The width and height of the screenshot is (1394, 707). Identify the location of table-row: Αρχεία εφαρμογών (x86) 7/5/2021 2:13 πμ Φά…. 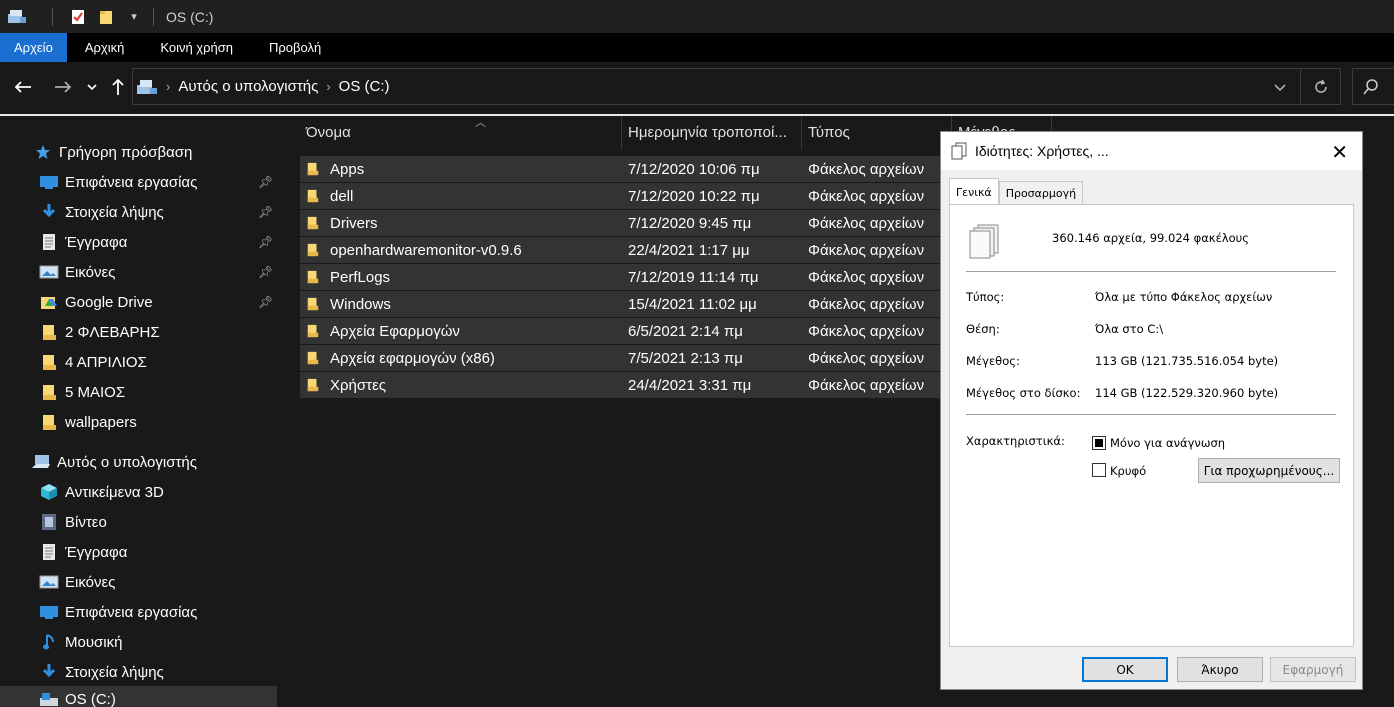
(625, 358).